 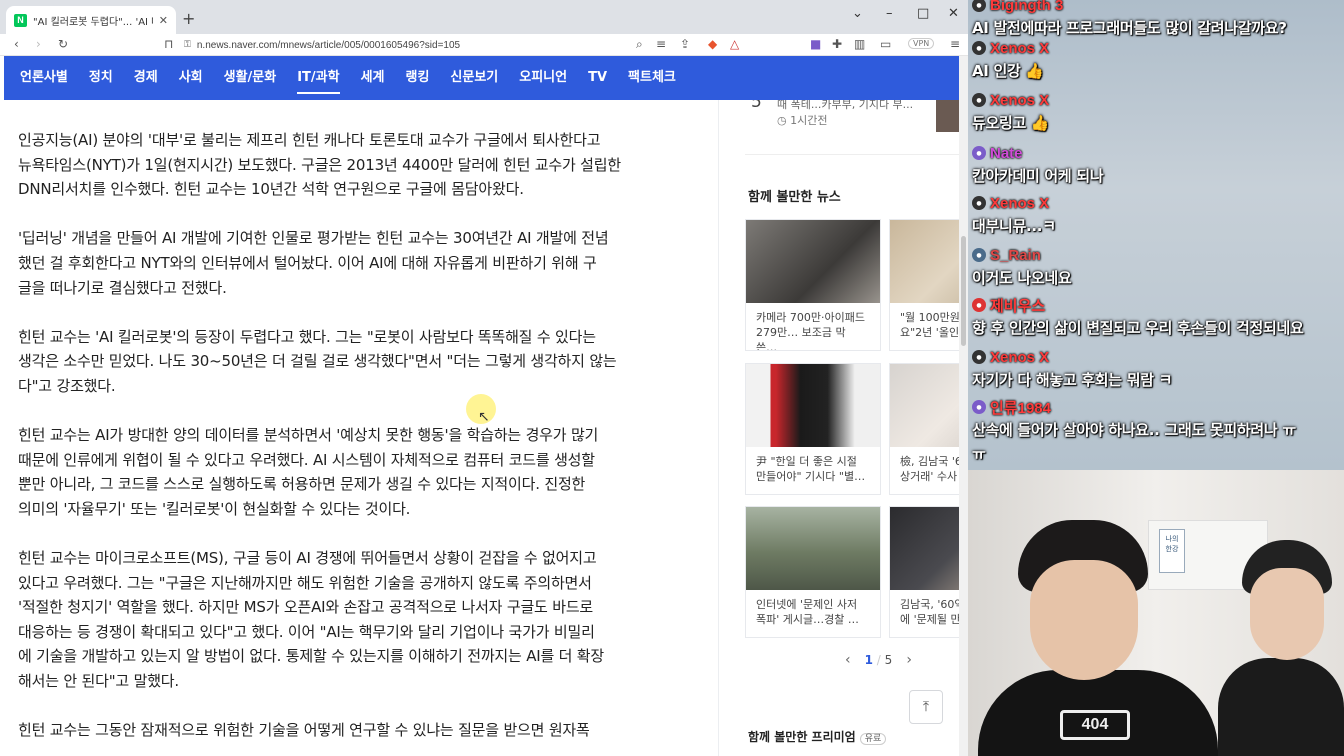 I want to click on chat-text: 향 후 인간의 삶이 변질되고 우리 후손들이 걱정되네요, so click(x=1138, y=328).